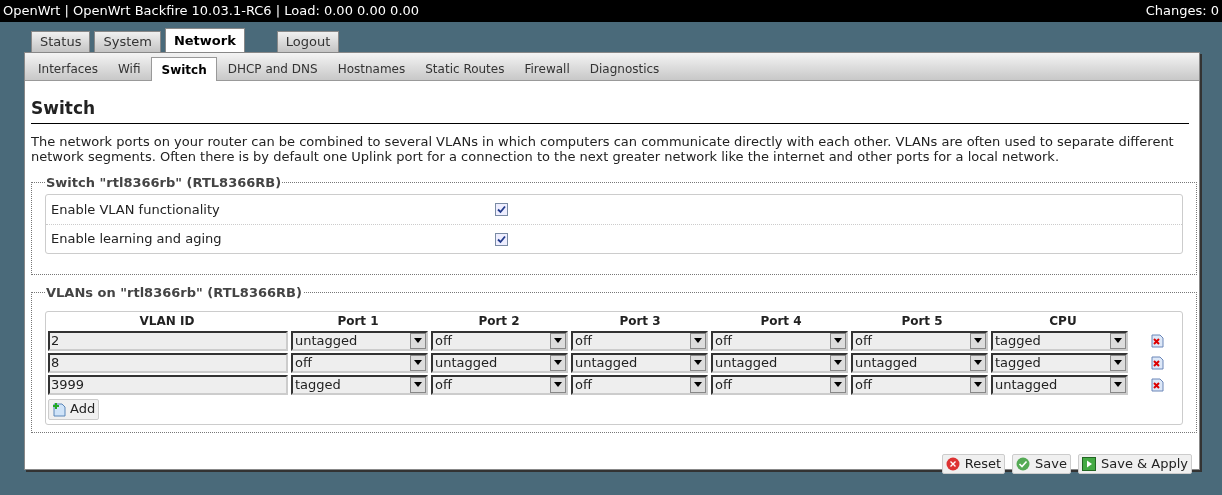  I want to click on column-header: Port 4, so click(781, 321).